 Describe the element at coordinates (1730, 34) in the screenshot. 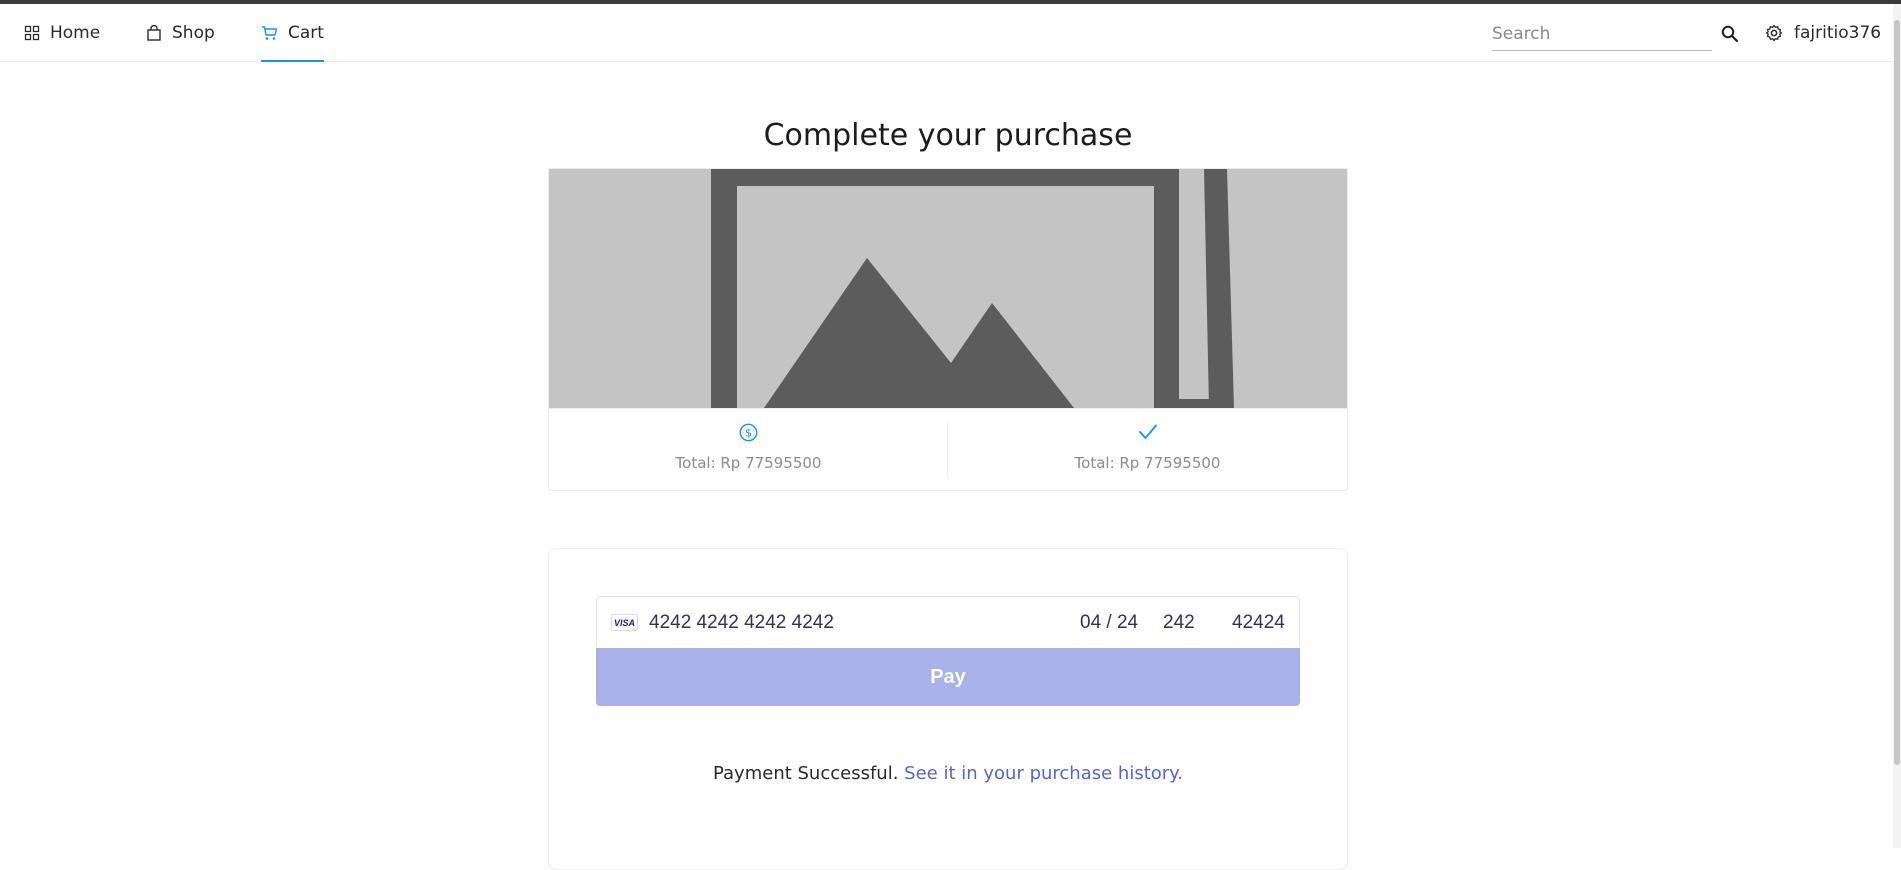

I see `search-icon` at that location.